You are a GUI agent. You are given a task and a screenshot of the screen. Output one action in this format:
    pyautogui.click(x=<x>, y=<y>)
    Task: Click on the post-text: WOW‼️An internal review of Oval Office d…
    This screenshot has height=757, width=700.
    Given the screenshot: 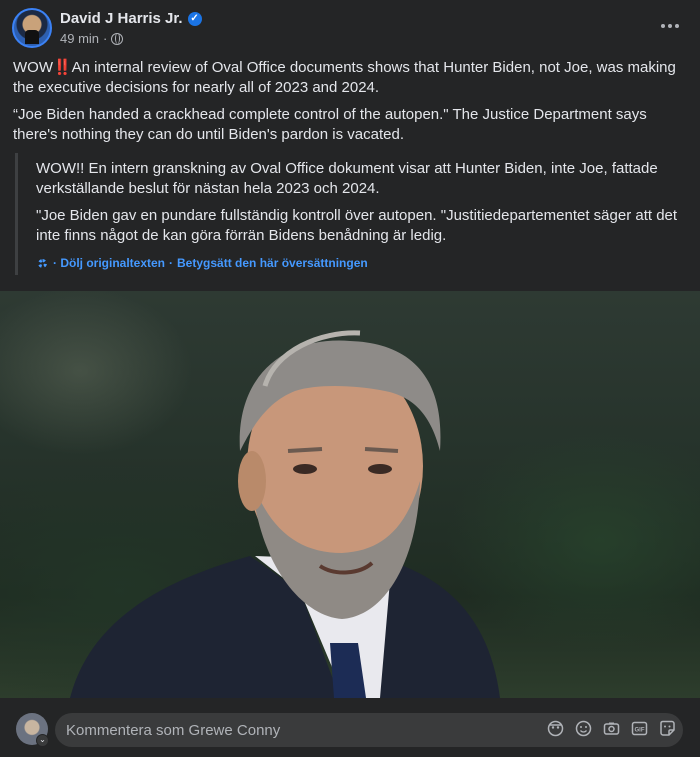 What is the action you would take?
    pyautogui.click(x=349, y=105)
    